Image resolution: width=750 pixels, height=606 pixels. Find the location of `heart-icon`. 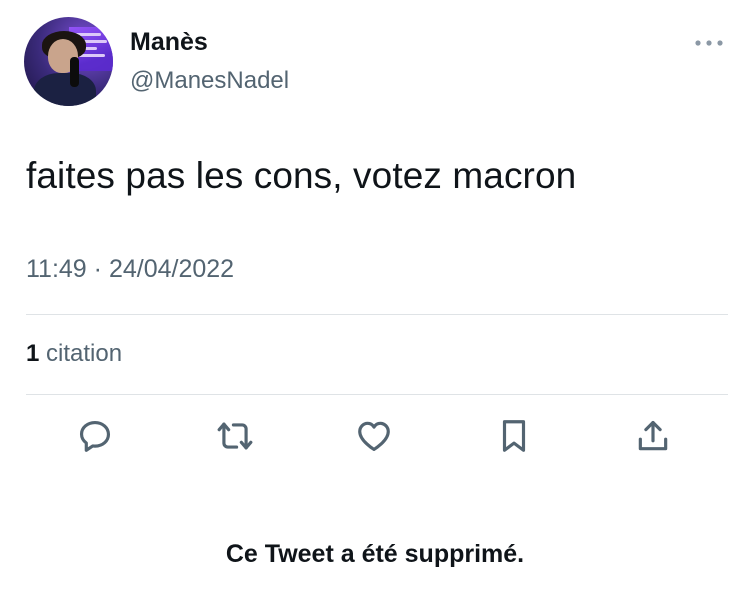

heart-icon is located at coordinates (374, 436).